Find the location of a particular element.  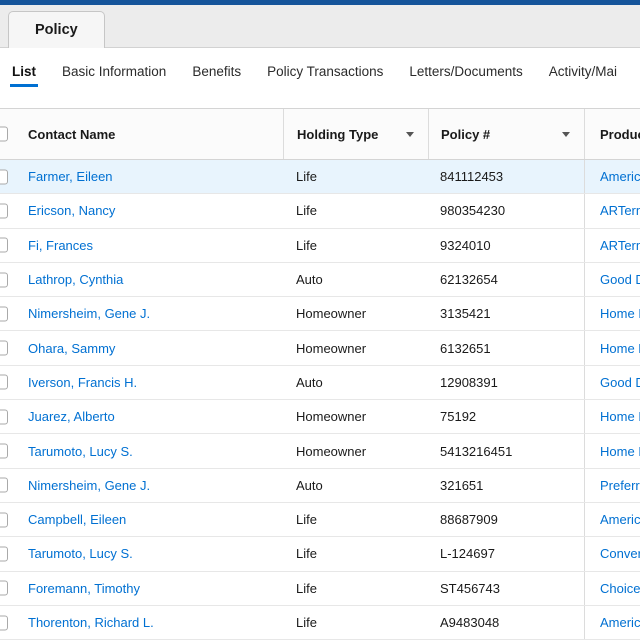

table-row: Fi, Frances Life 9324010 ARTerm is located at coordinates (320, 245).